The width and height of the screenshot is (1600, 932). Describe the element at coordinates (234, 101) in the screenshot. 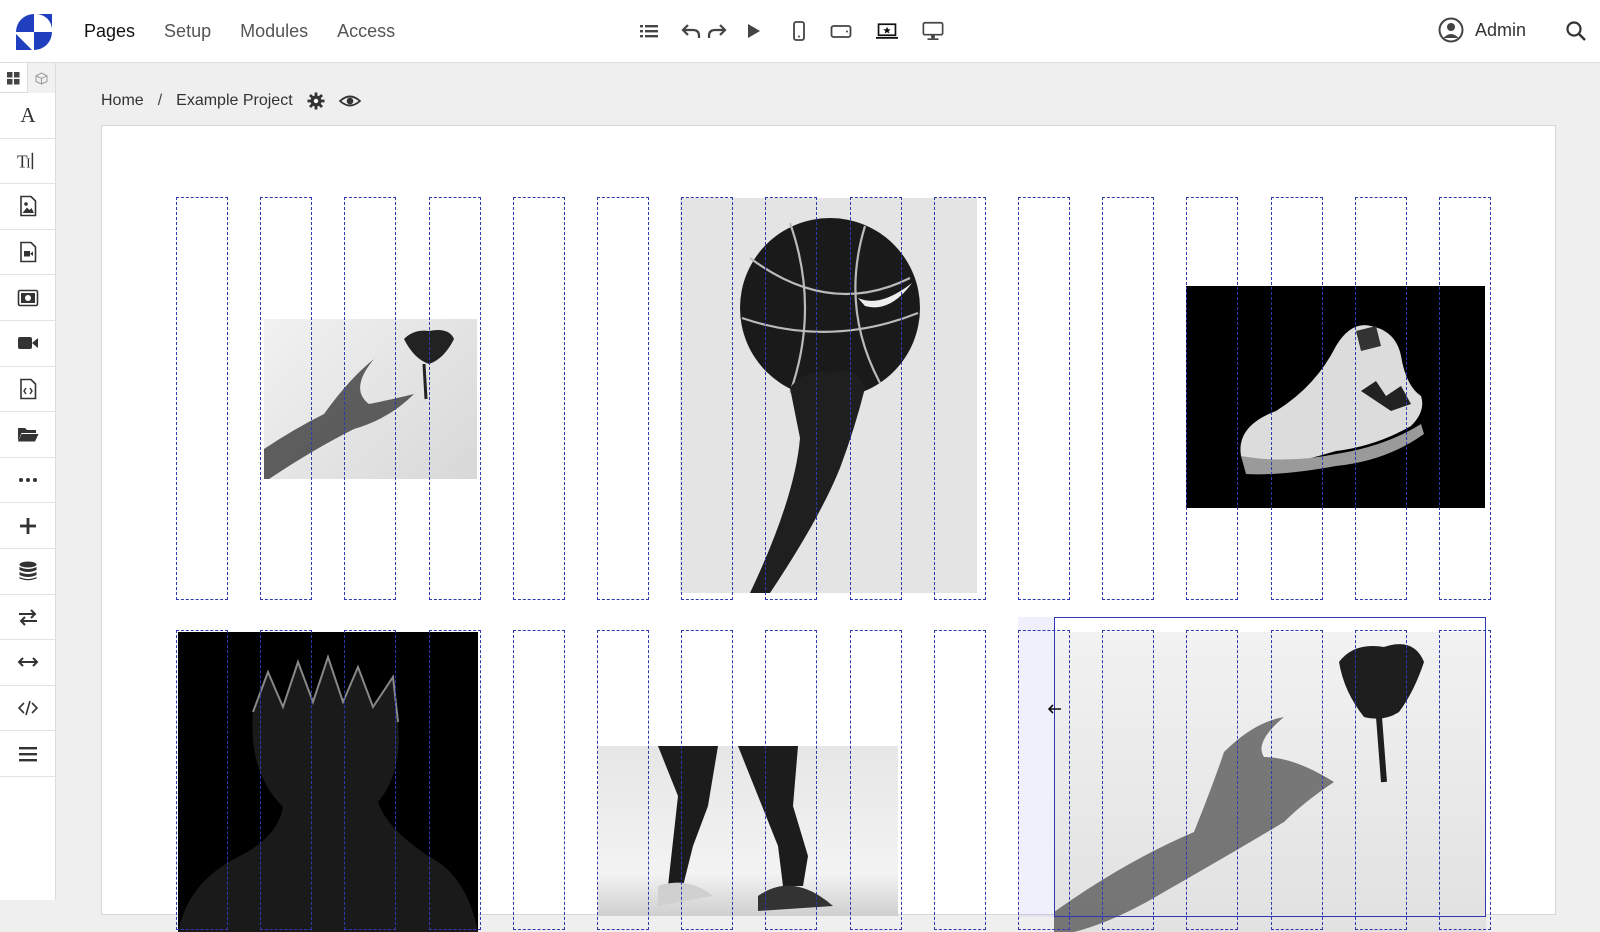

I see `breadcrumb-project: Example Project` at that location.